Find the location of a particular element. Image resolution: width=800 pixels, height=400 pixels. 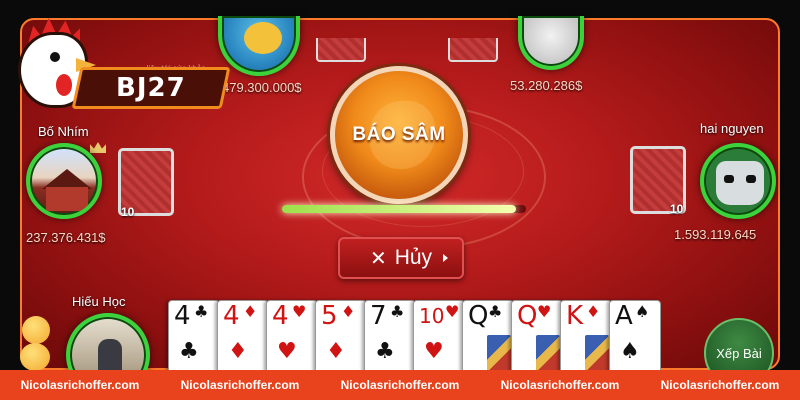

card-count-left: 10 is located at coordinates (128, 212).